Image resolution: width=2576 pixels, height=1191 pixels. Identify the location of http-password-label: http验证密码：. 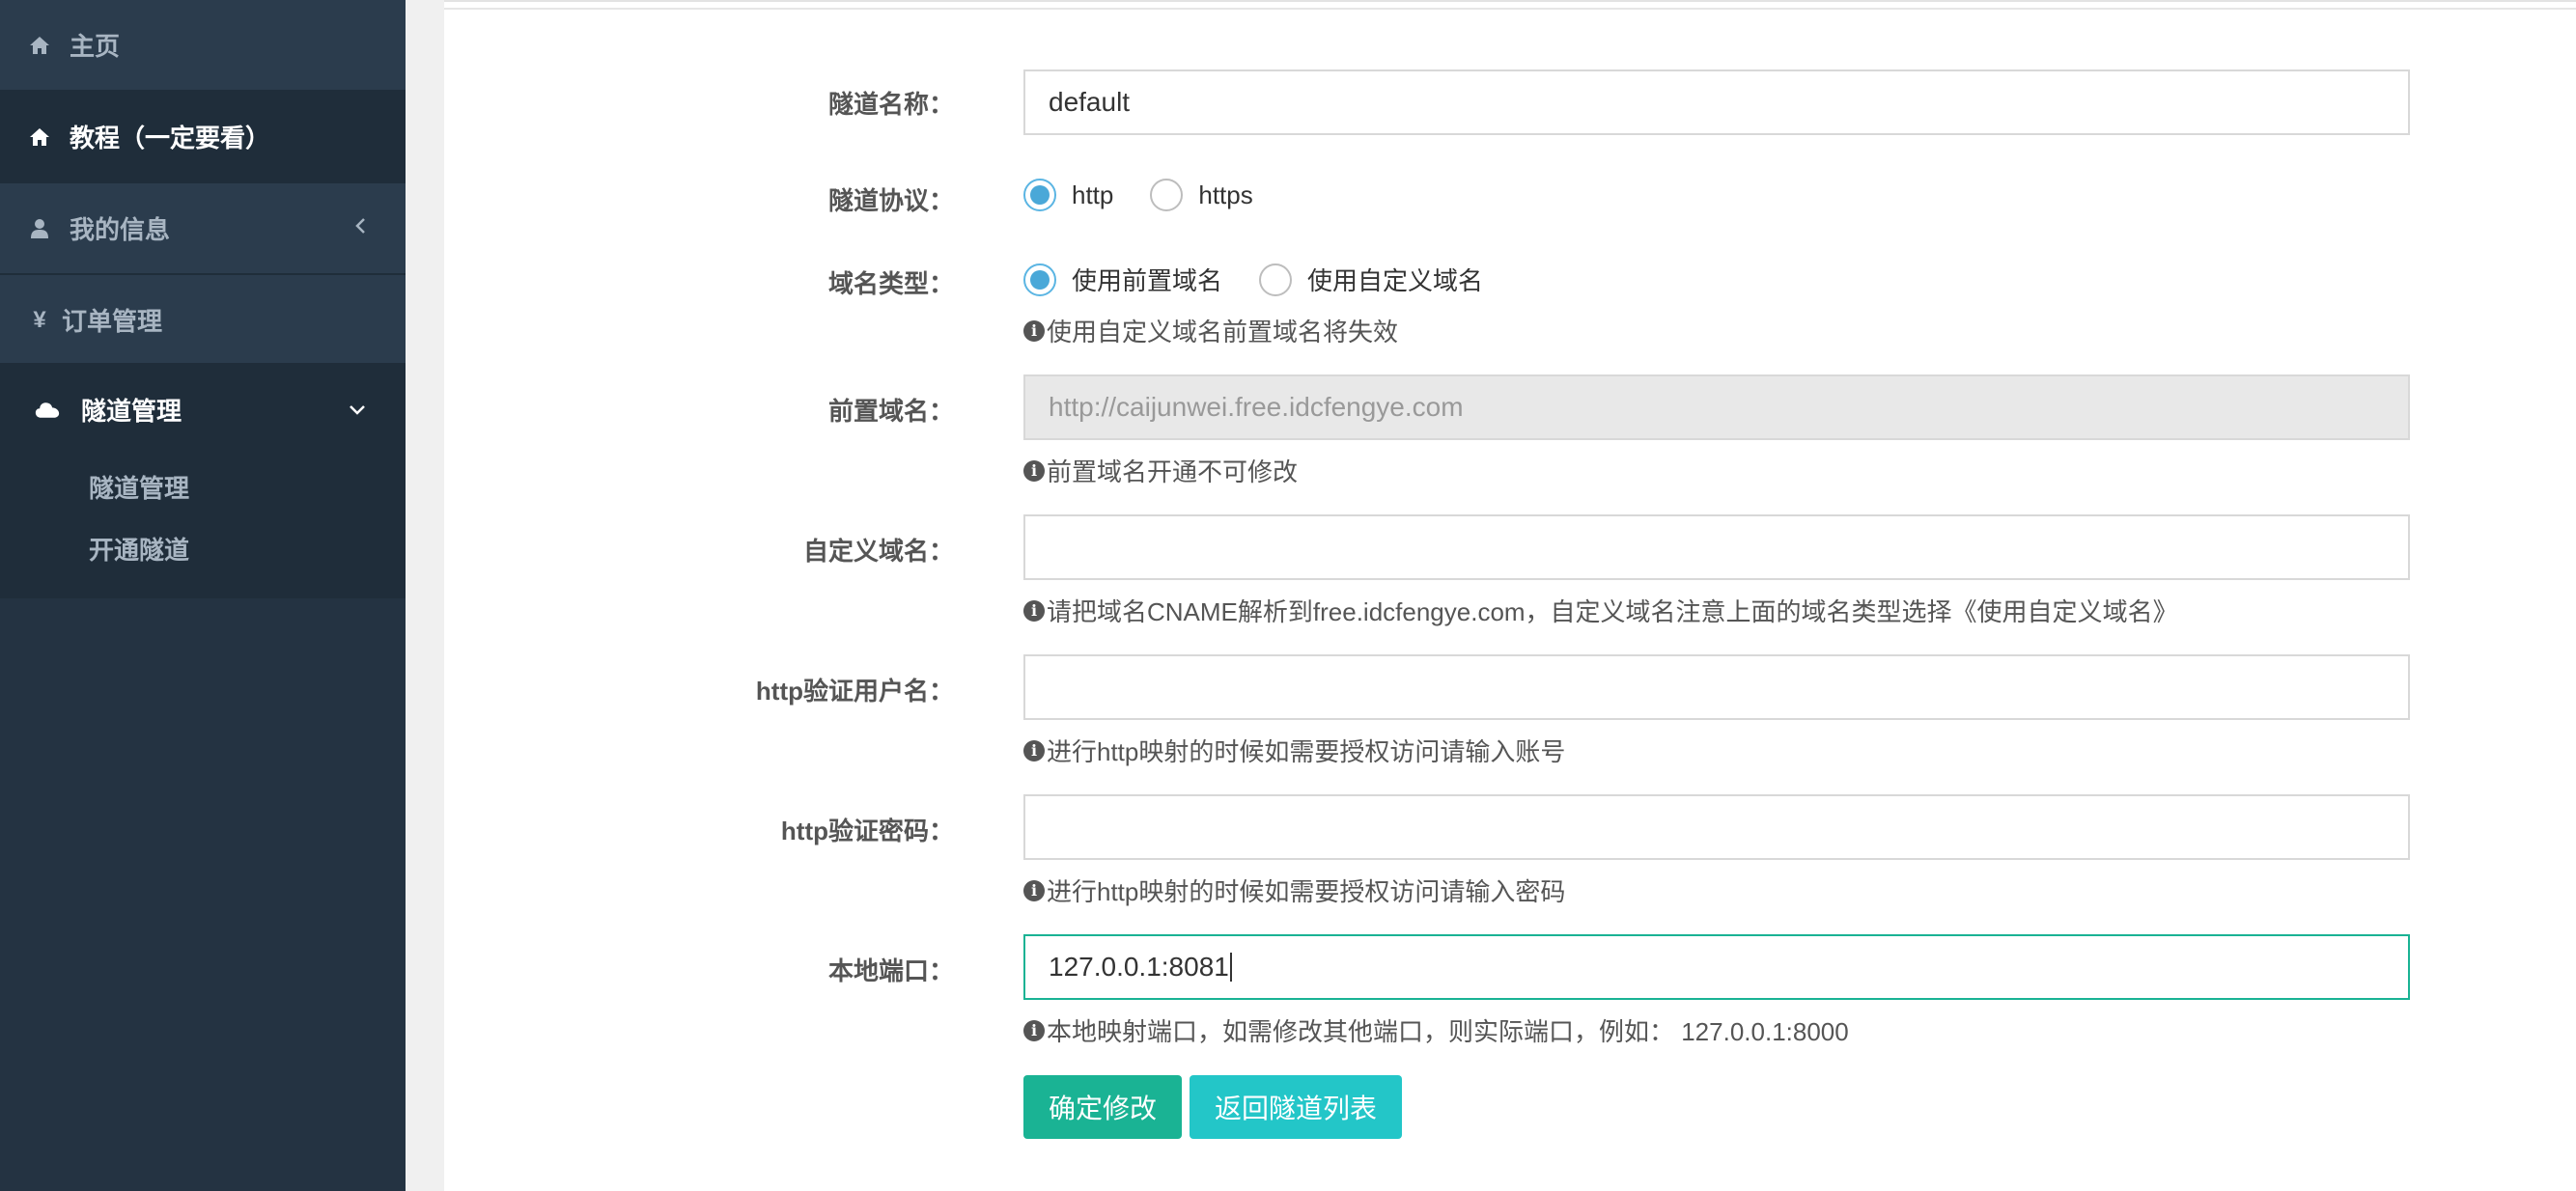
(867, 831).